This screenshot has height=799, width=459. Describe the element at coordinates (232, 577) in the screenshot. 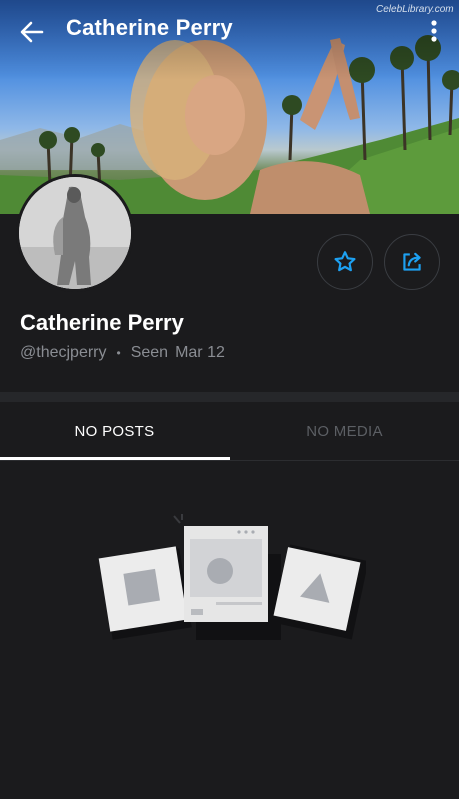

I see `empty-state-illustration` at that location.